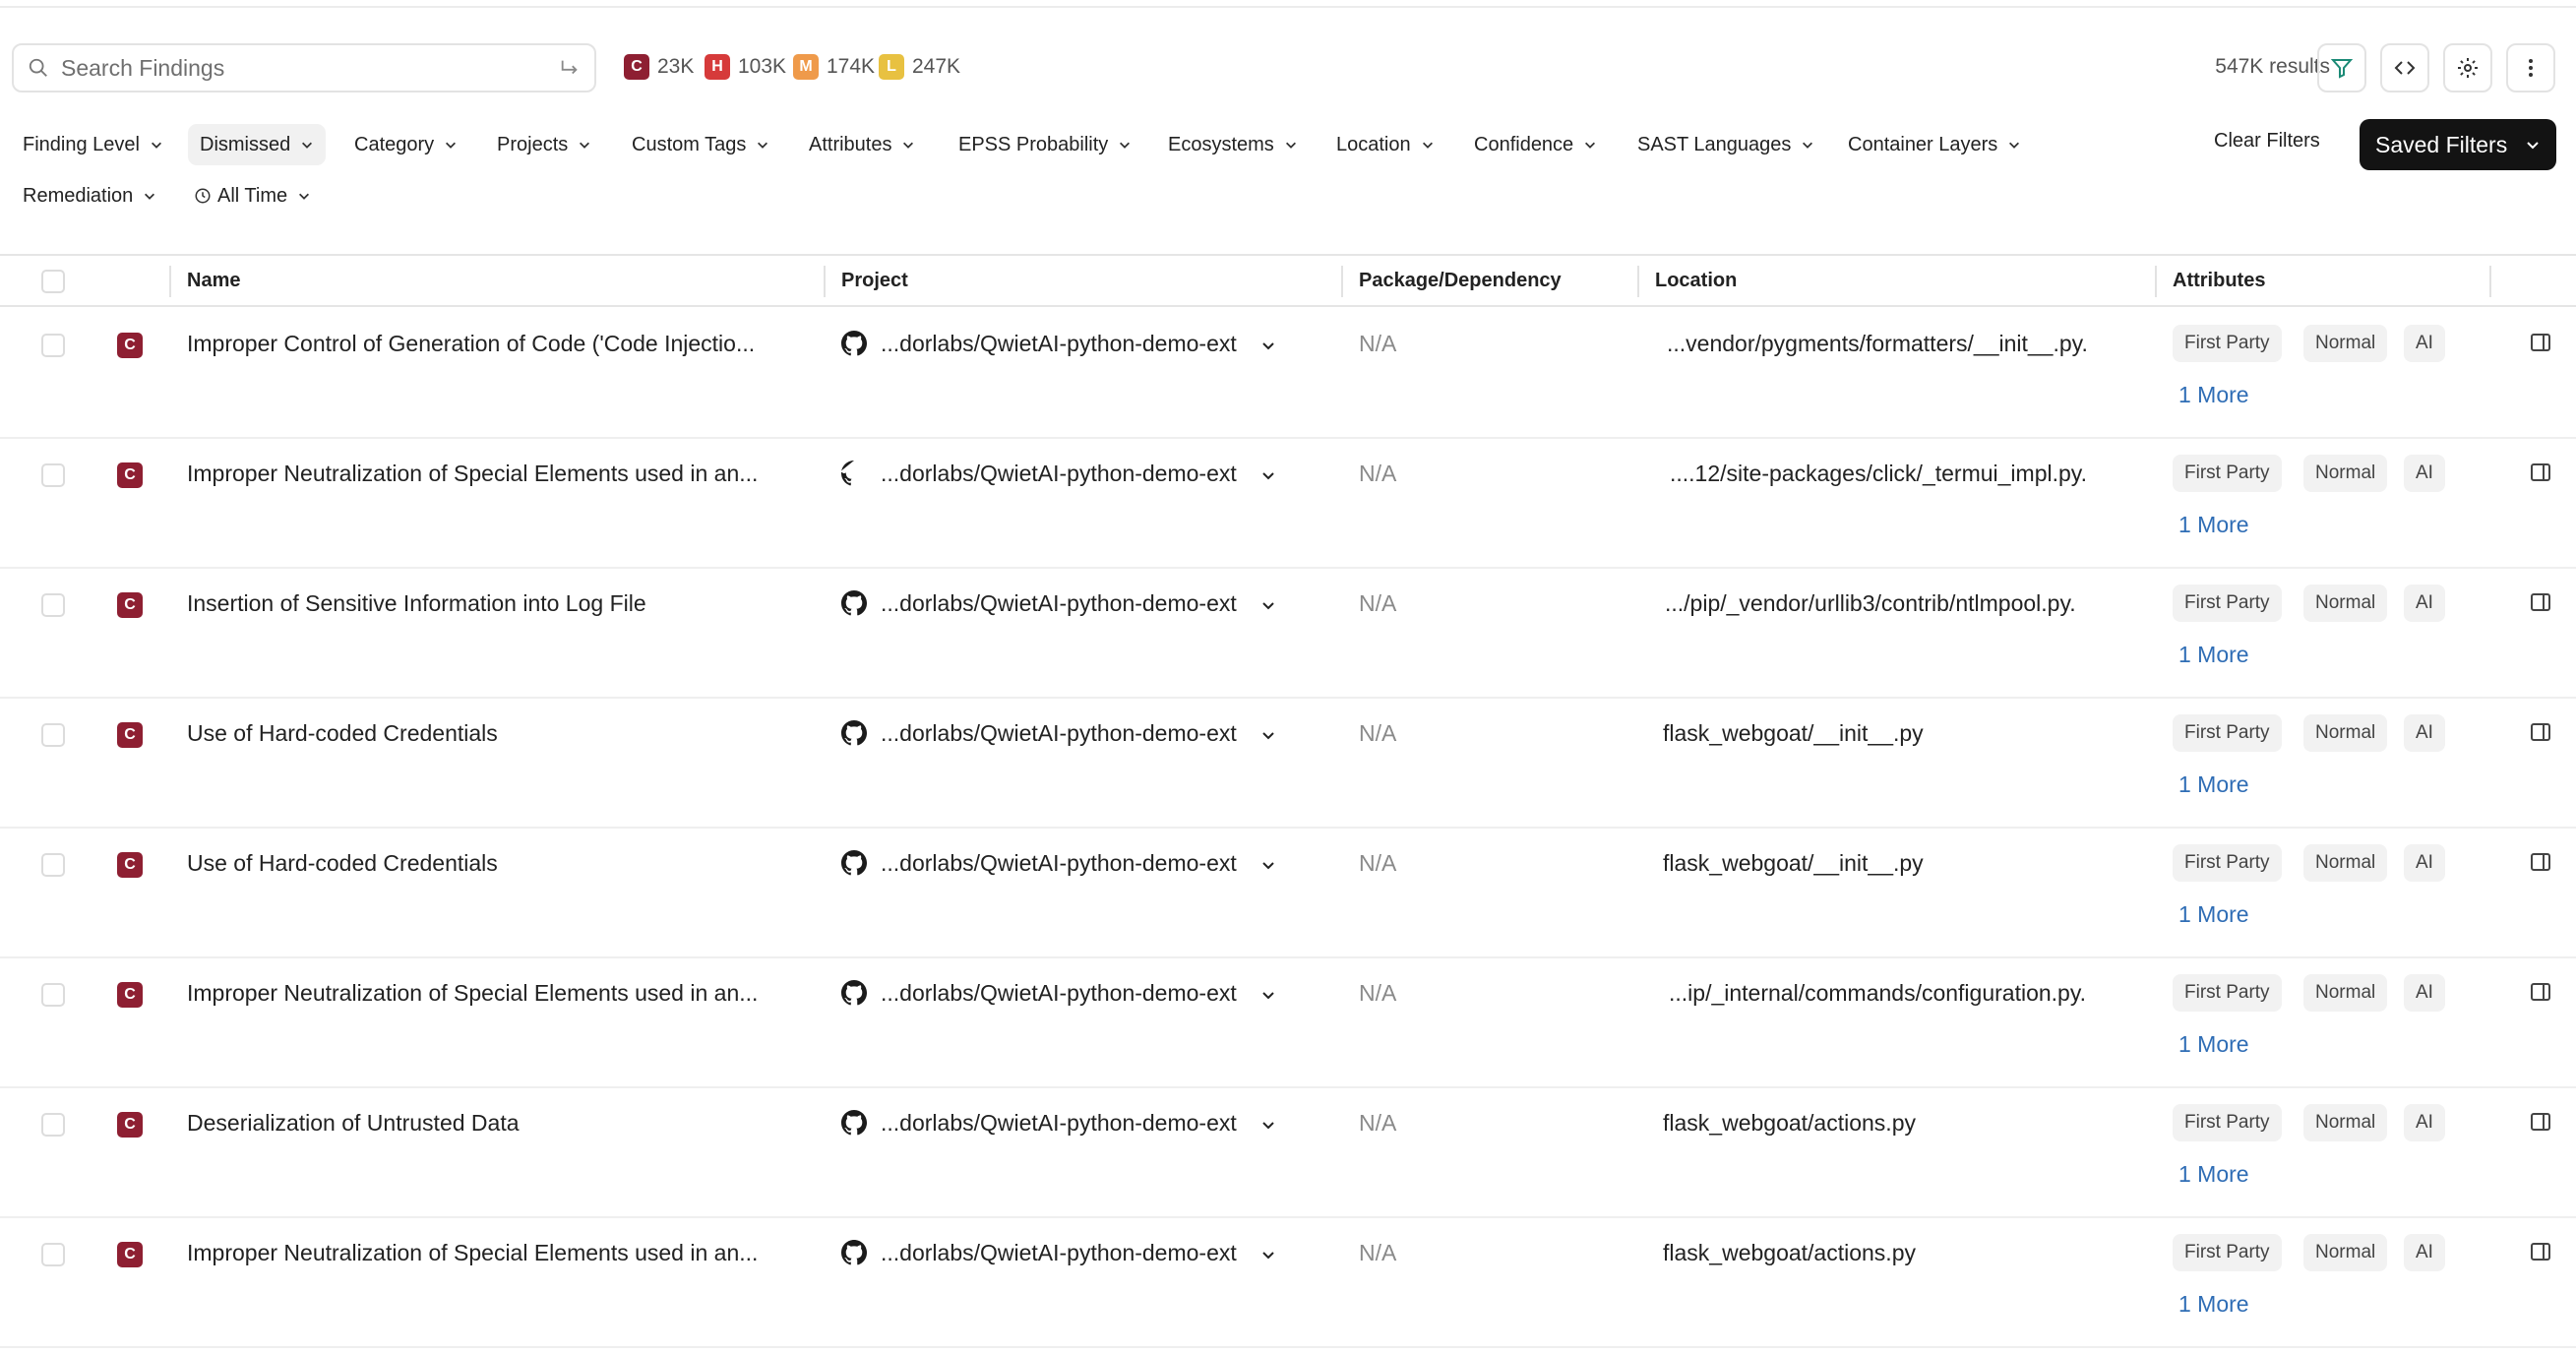 Image resolution: width=2576 pixels, height=1354 pixels. What do you see at coordinates (700, 144) in the screenshot?
I see `filter-custom-tags: Custom Tags` at bounding box center [700, 144].